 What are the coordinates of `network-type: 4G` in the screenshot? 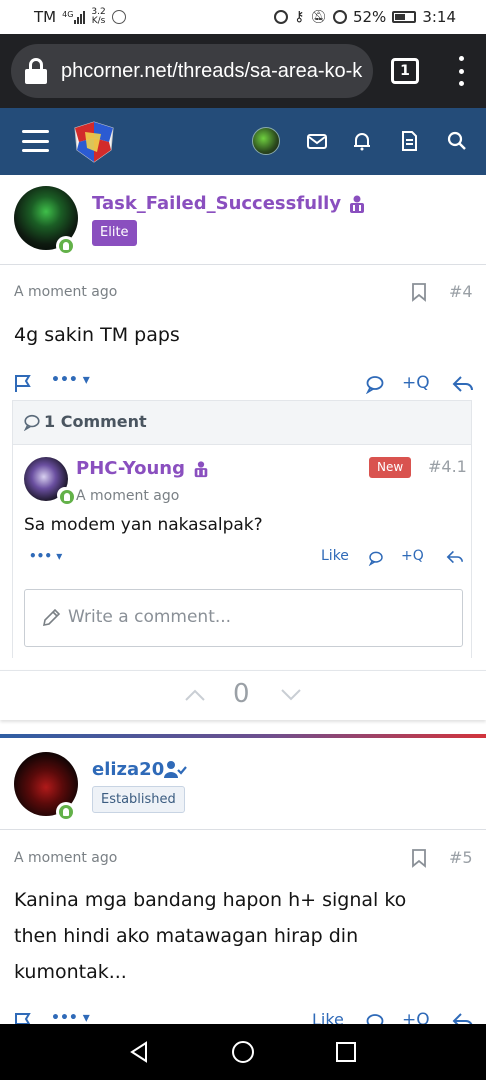 It's located at (68, 14).